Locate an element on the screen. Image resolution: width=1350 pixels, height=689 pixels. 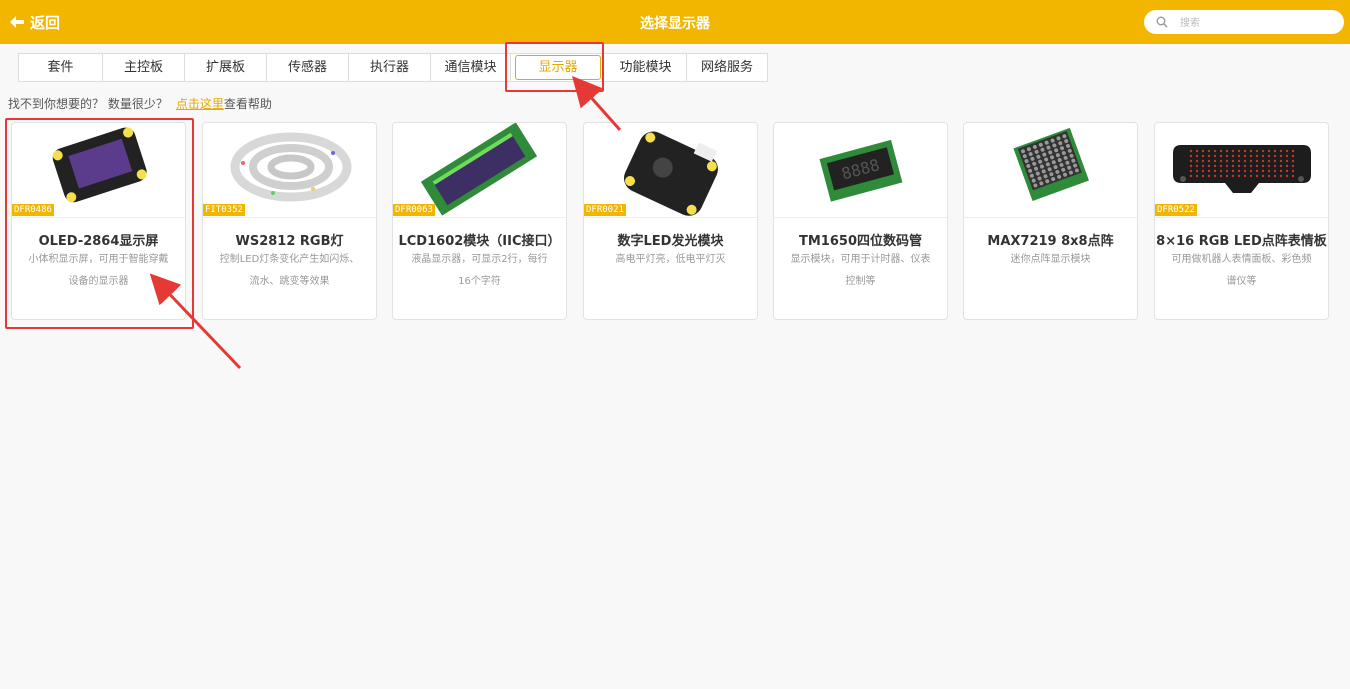
sku-badge: DFR0021 is located at coordinates (605, 210).